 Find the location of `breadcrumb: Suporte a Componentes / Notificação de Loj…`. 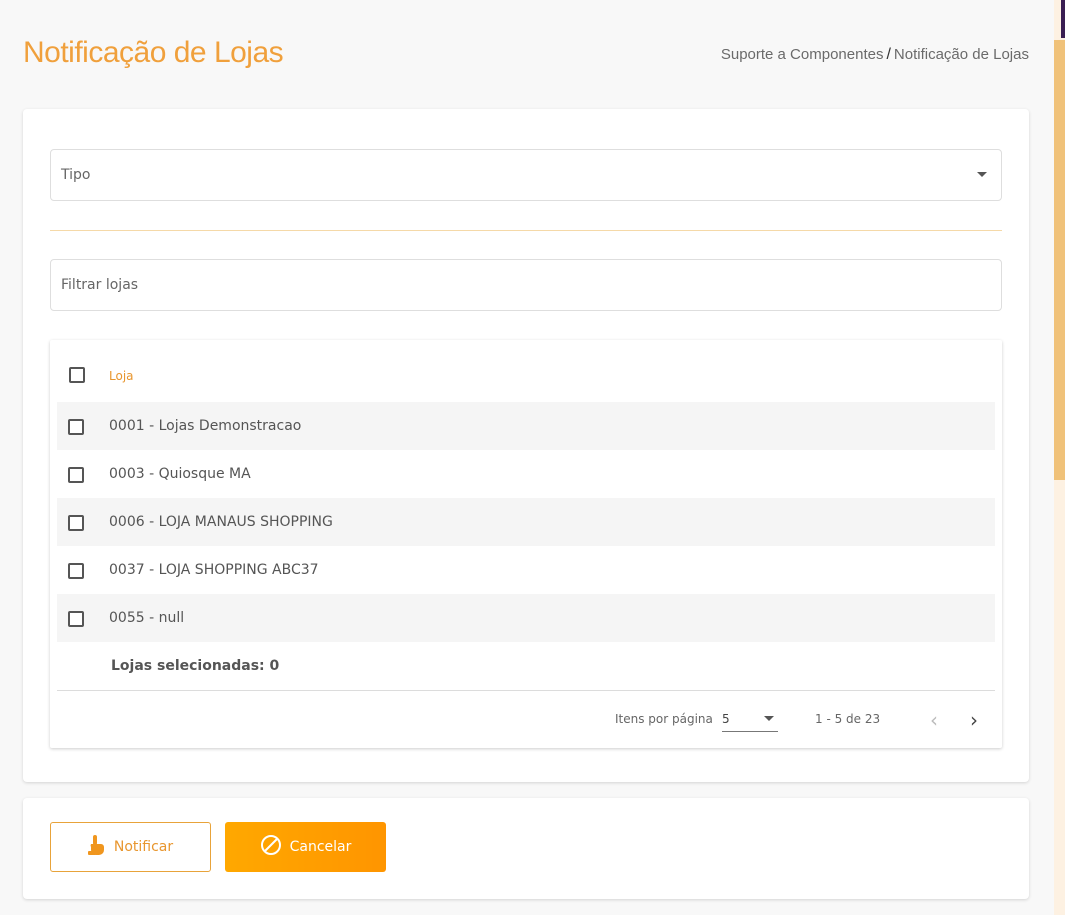

breadcrumb: Suporte a Componentes / Notificação de Loj… is located at coordinates (875, 55).